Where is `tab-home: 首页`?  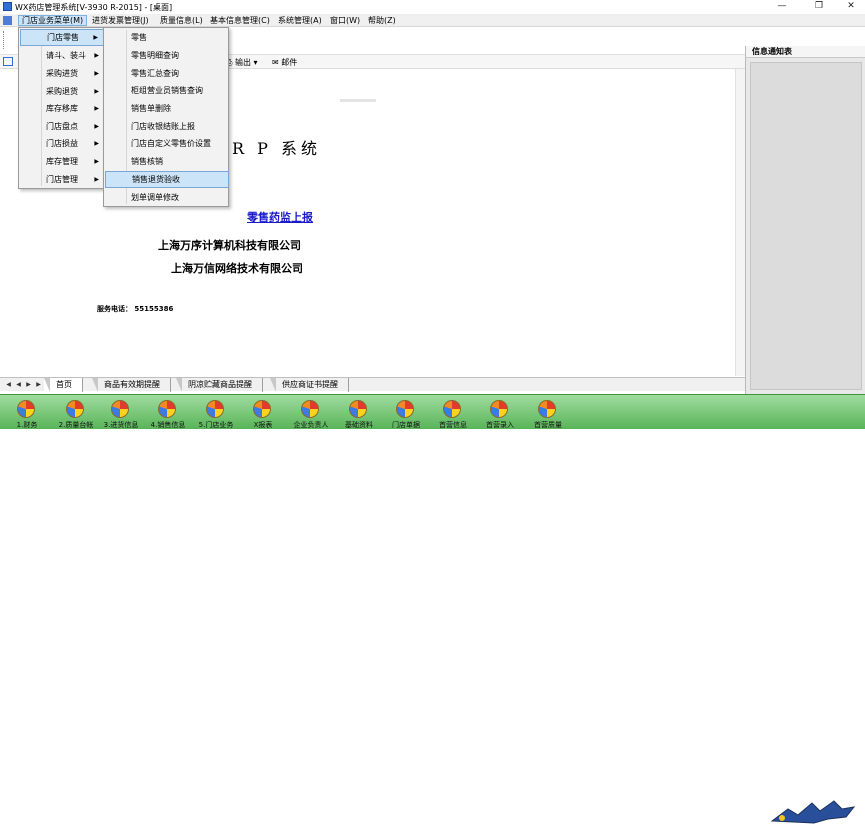
tab-home: 首页 is located at coordinates (63, 385).